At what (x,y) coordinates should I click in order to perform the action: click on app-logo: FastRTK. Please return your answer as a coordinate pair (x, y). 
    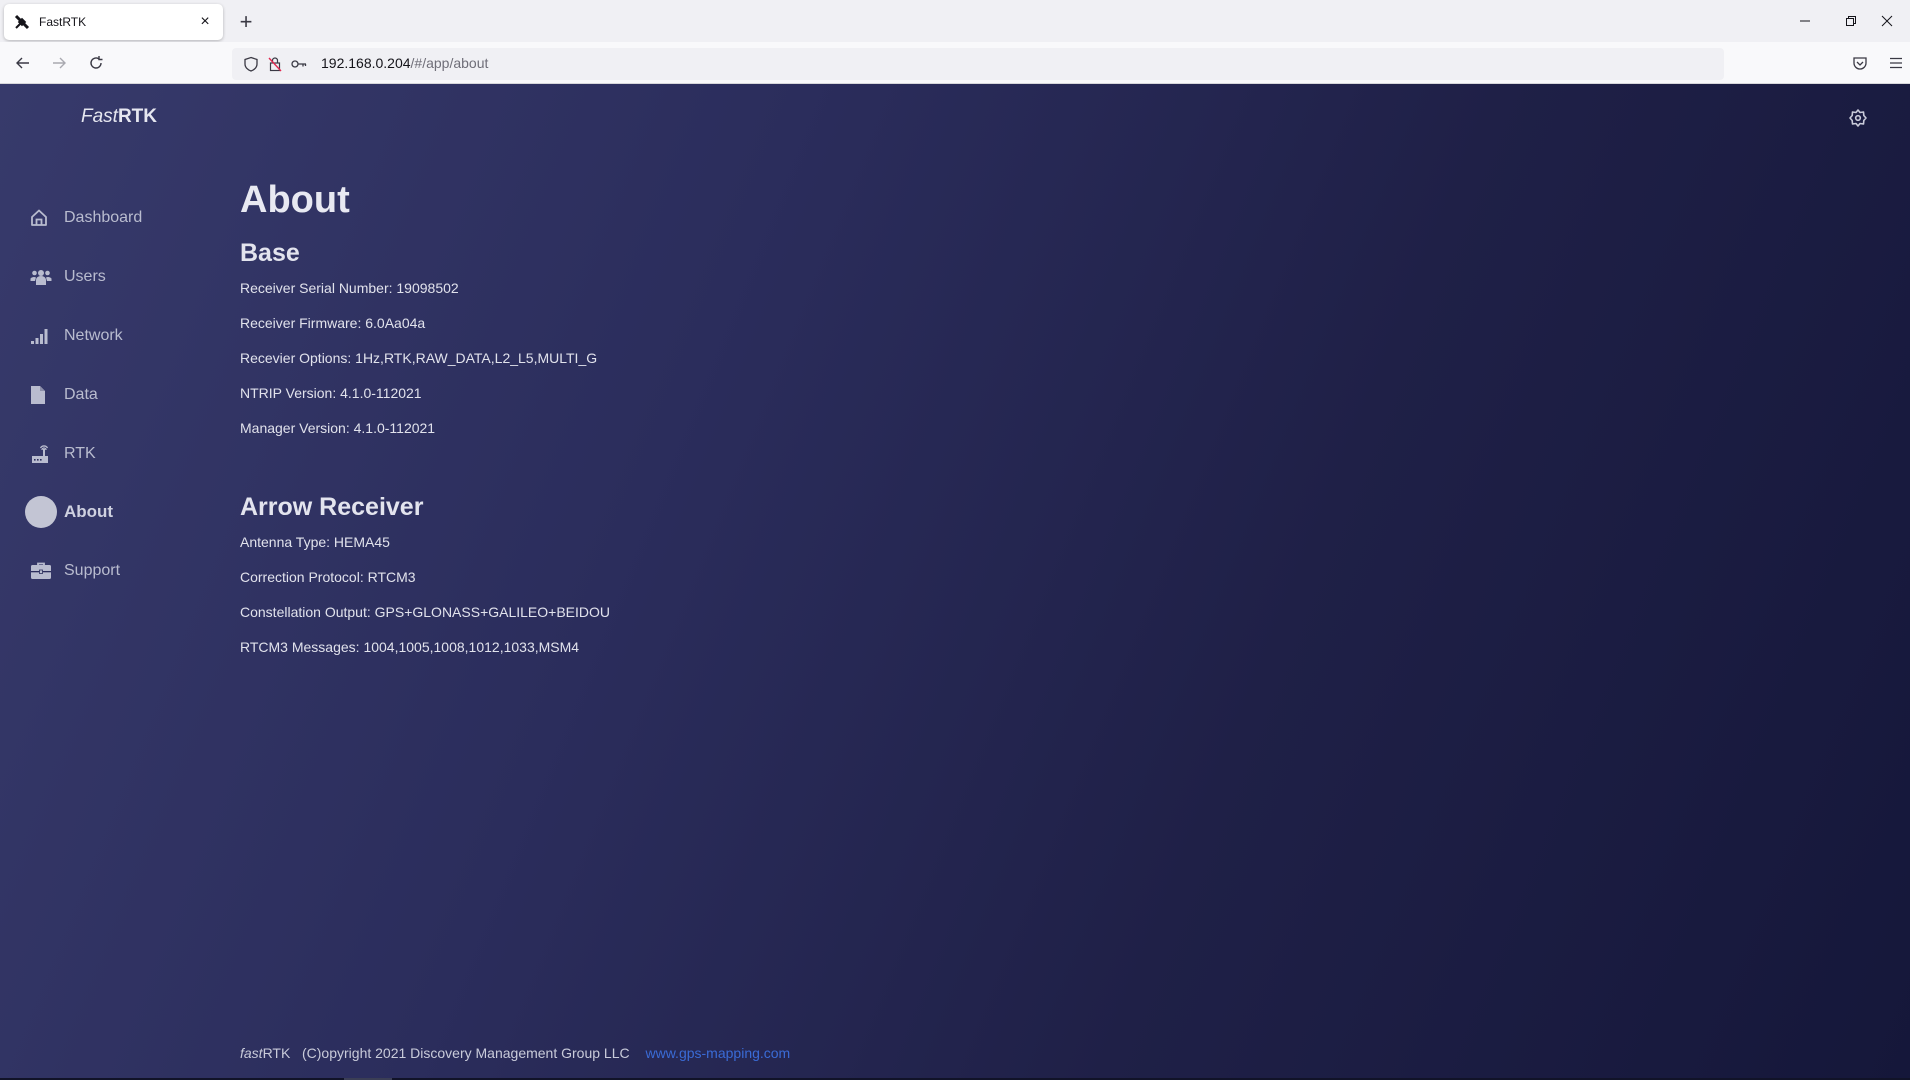
    Looking at the image, I should click on (119, 117).